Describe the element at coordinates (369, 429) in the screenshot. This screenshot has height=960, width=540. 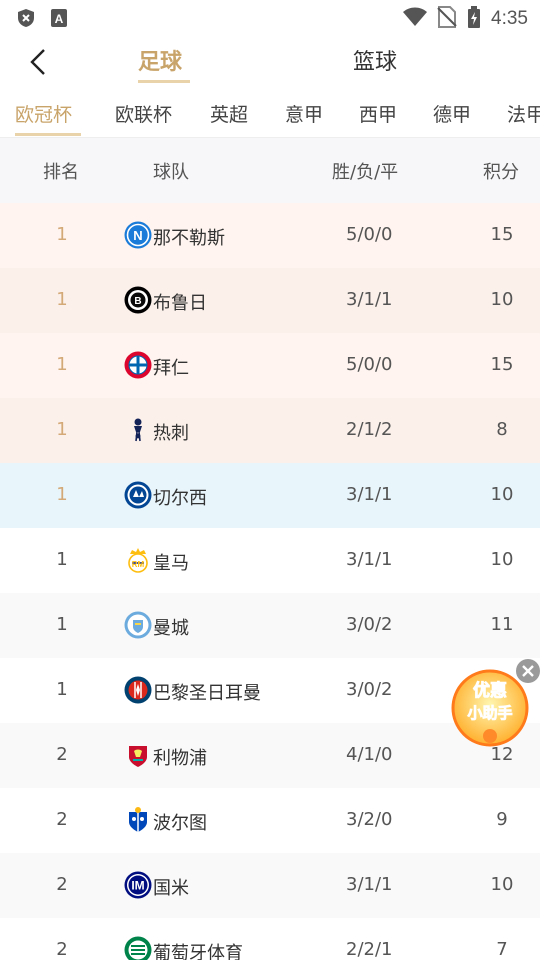
I see `record-cell: 2/1/2` at that location.